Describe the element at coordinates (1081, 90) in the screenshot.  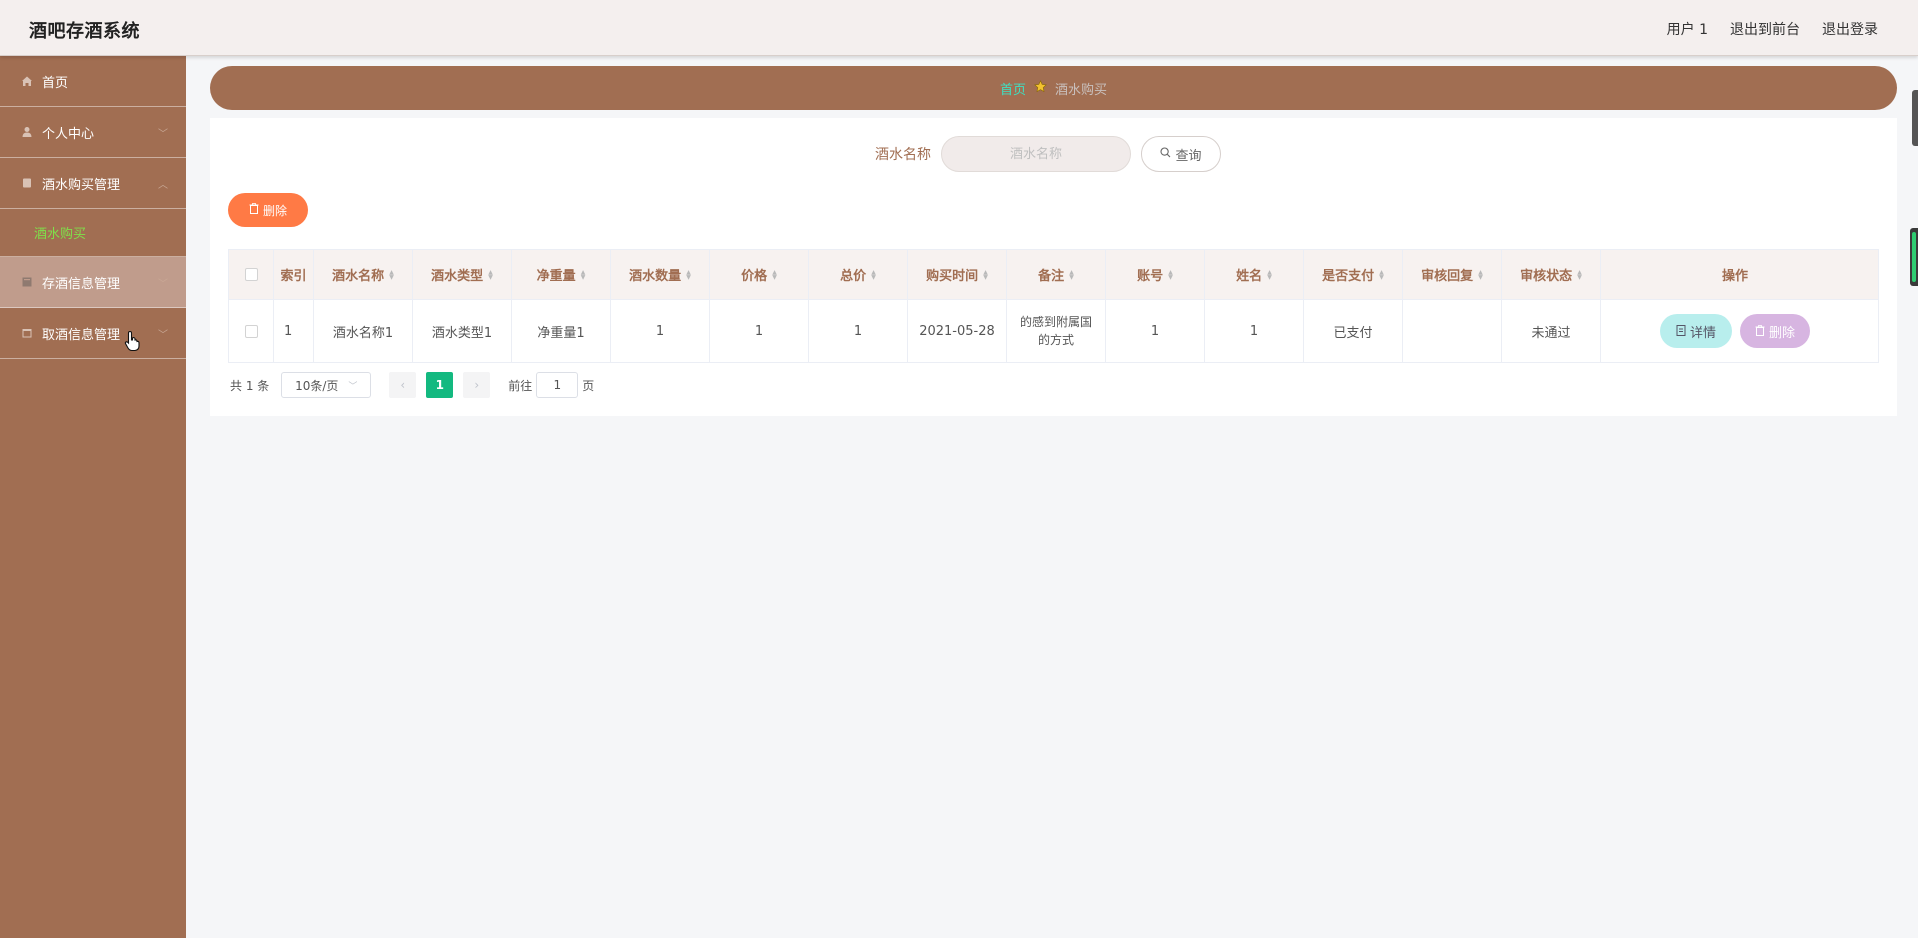
I see `breadcrumb-current: 酒水购买` at that location.